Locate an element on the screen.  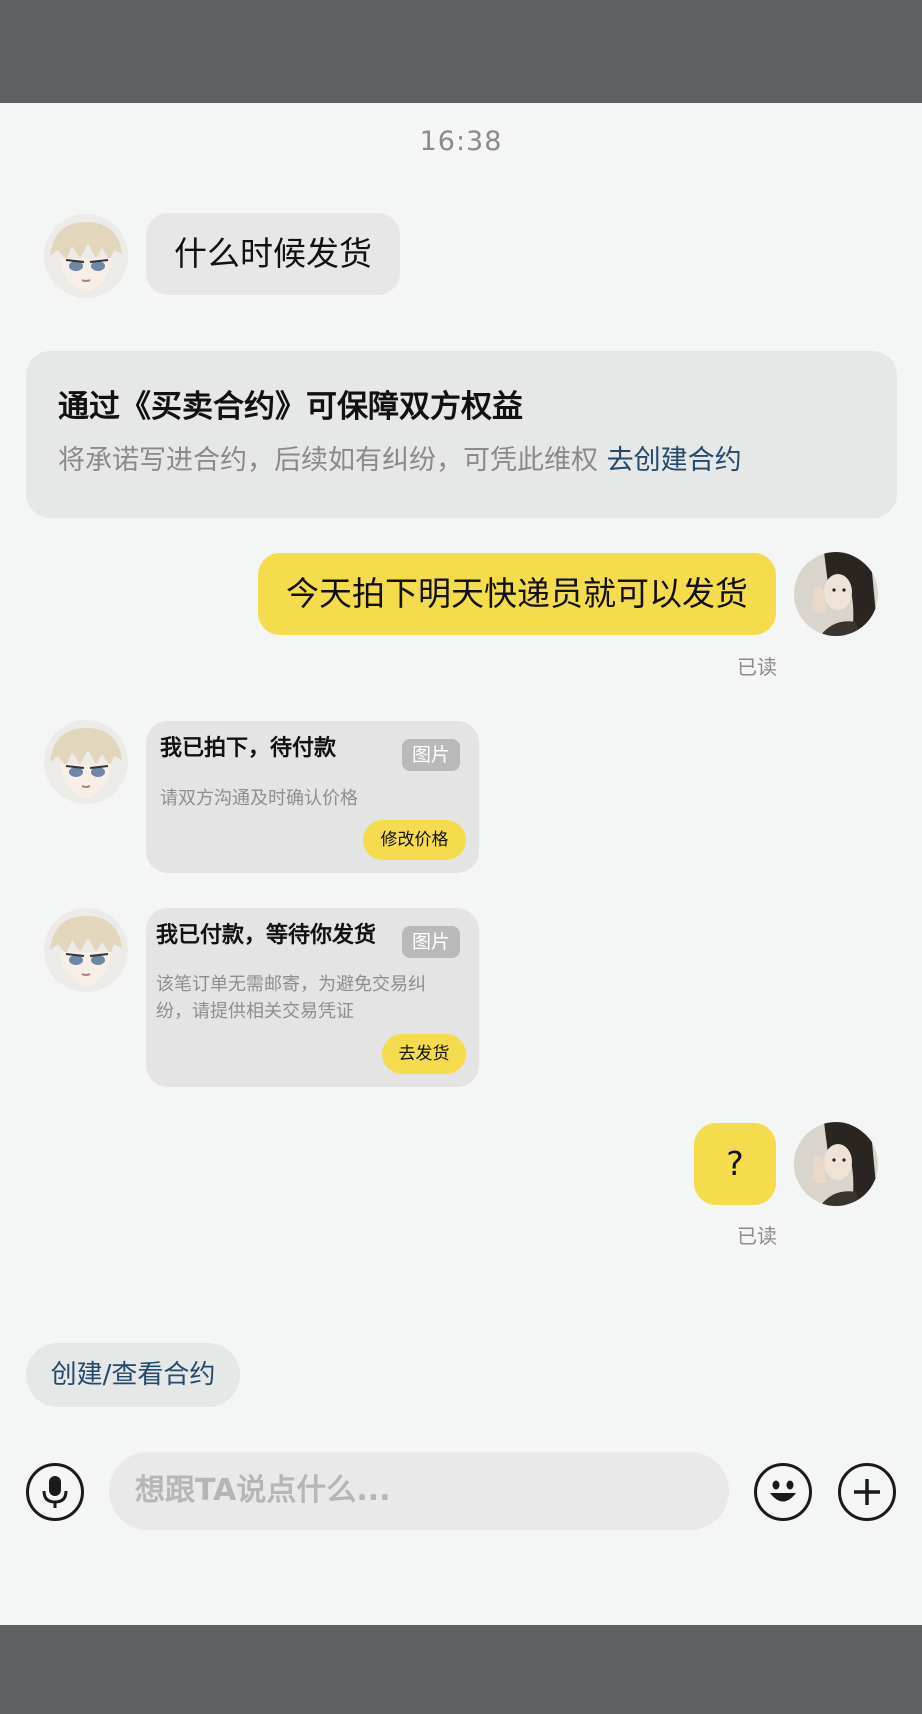
message-bubble-outgoing: 今天拍下明天快递员就可以发货 is located at coordinates (517, 594).